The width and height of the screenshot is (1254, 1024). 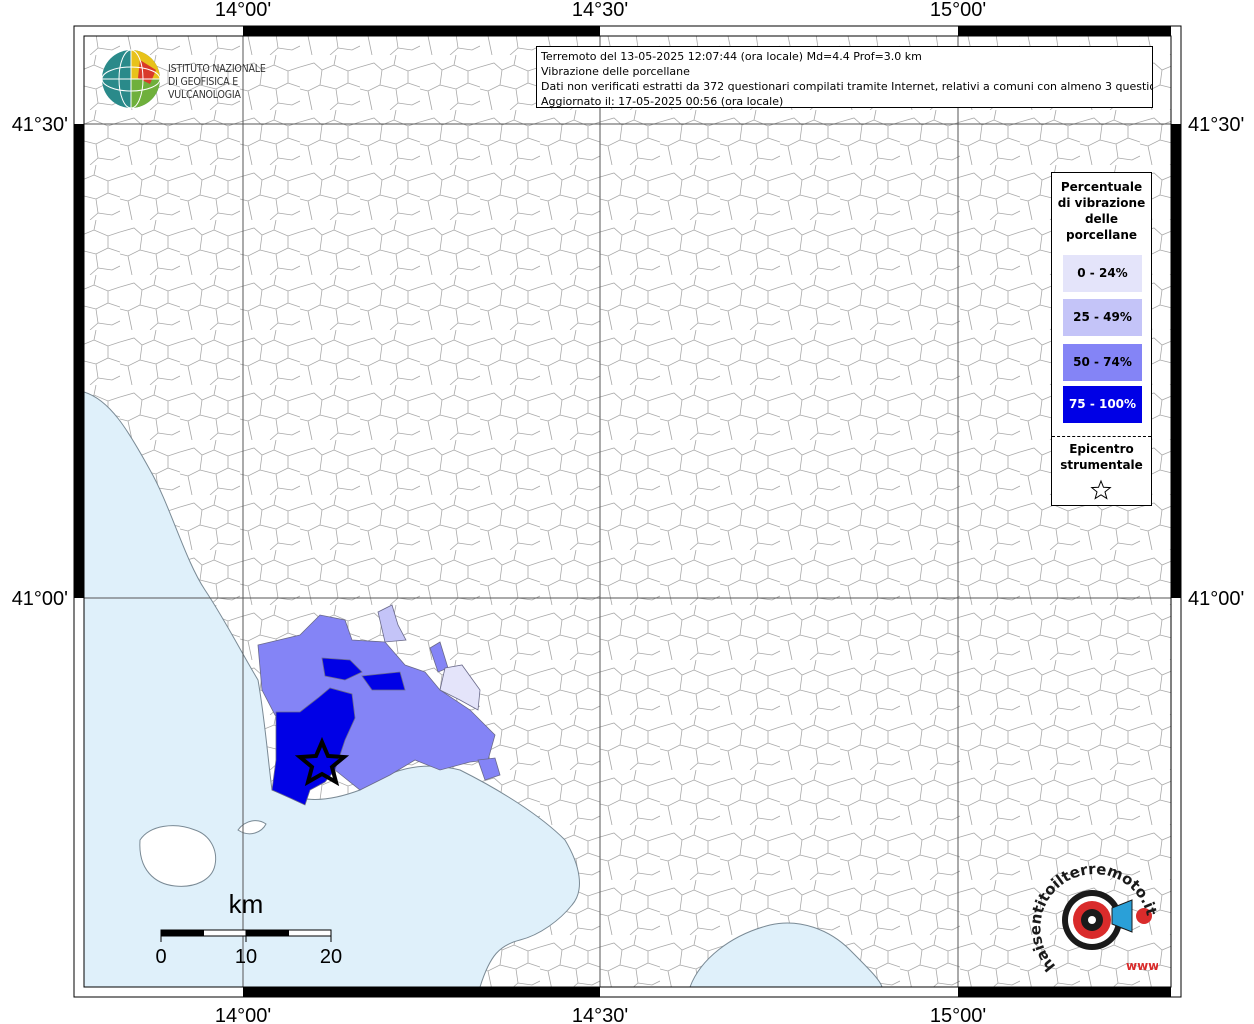 What do you see at coordinates (243, 10) in the screenshot?
I see `lon-label-top-1: 14°00'` at bounding box center [243, 10].